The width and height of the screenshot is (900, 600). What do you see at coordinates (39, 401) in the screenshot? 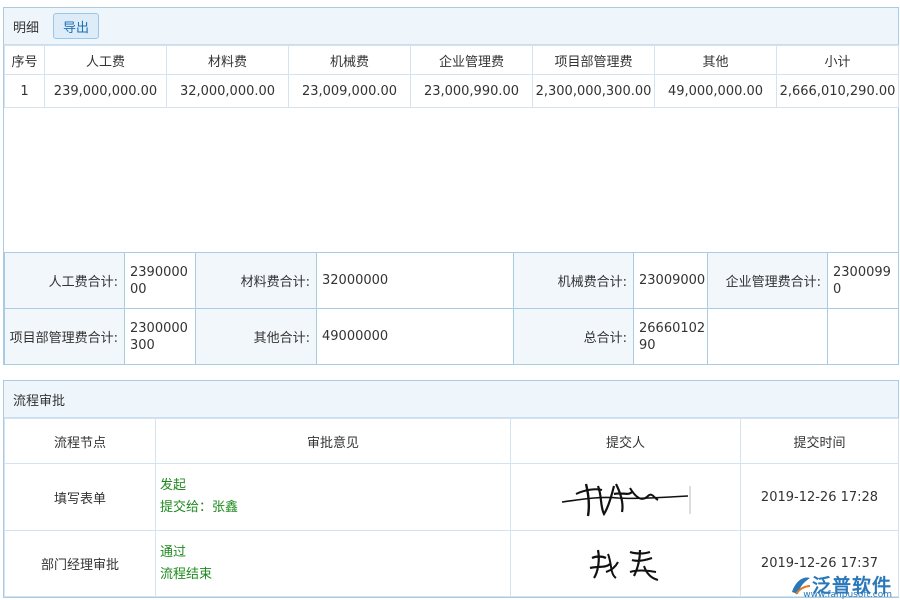
I see `approval-title: 流程审批` at bounding box center [39, 401].